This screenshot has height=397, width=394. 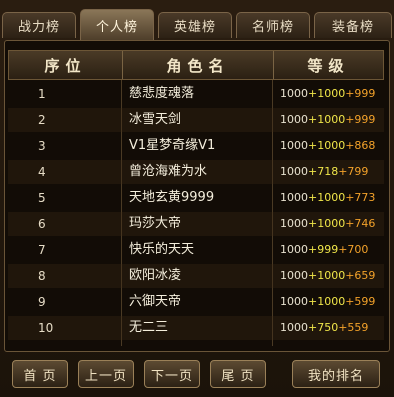 What do you see at coordinates (273, 25) in the screenshot?
I see `tab-master-ranking: 名师榜` at bounding box center [273, 25].